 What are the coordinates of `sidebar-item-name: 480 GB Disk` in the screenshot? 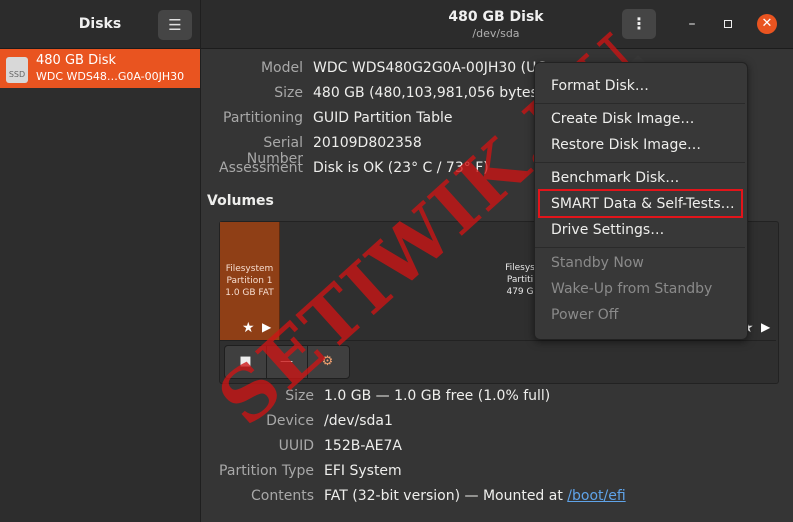 It's located at (76, 60).